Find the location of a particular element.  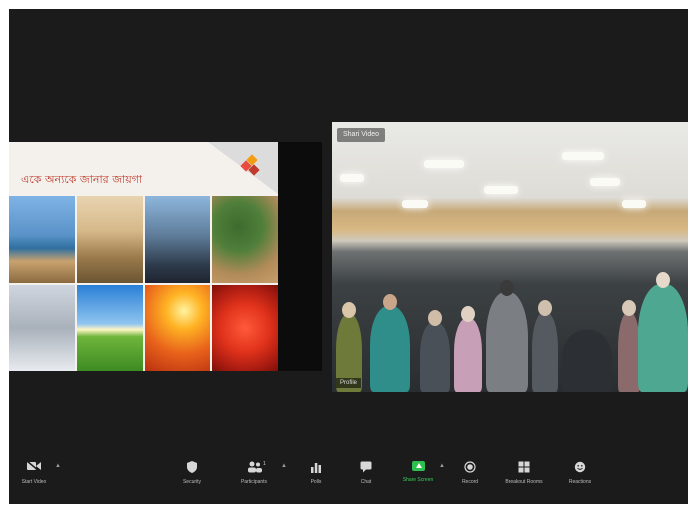

share-screen-icon is located at coordinates (418, 466).